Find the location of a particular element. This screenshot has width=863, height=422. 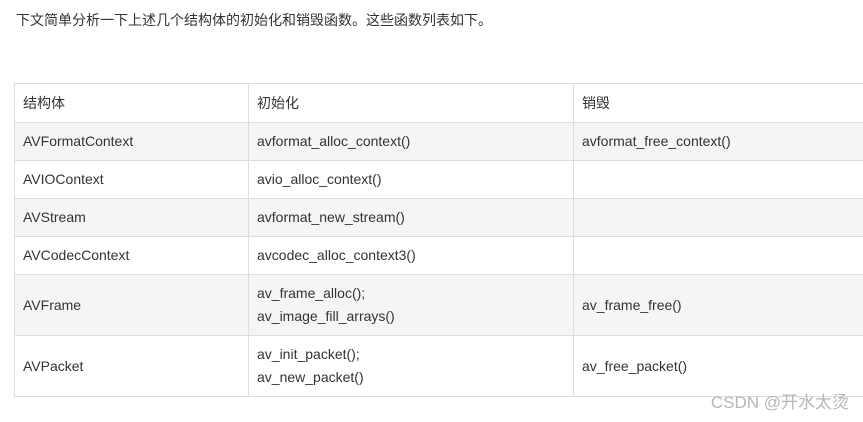

struct-cell: AVPacket is located at coordinates (131, 366).